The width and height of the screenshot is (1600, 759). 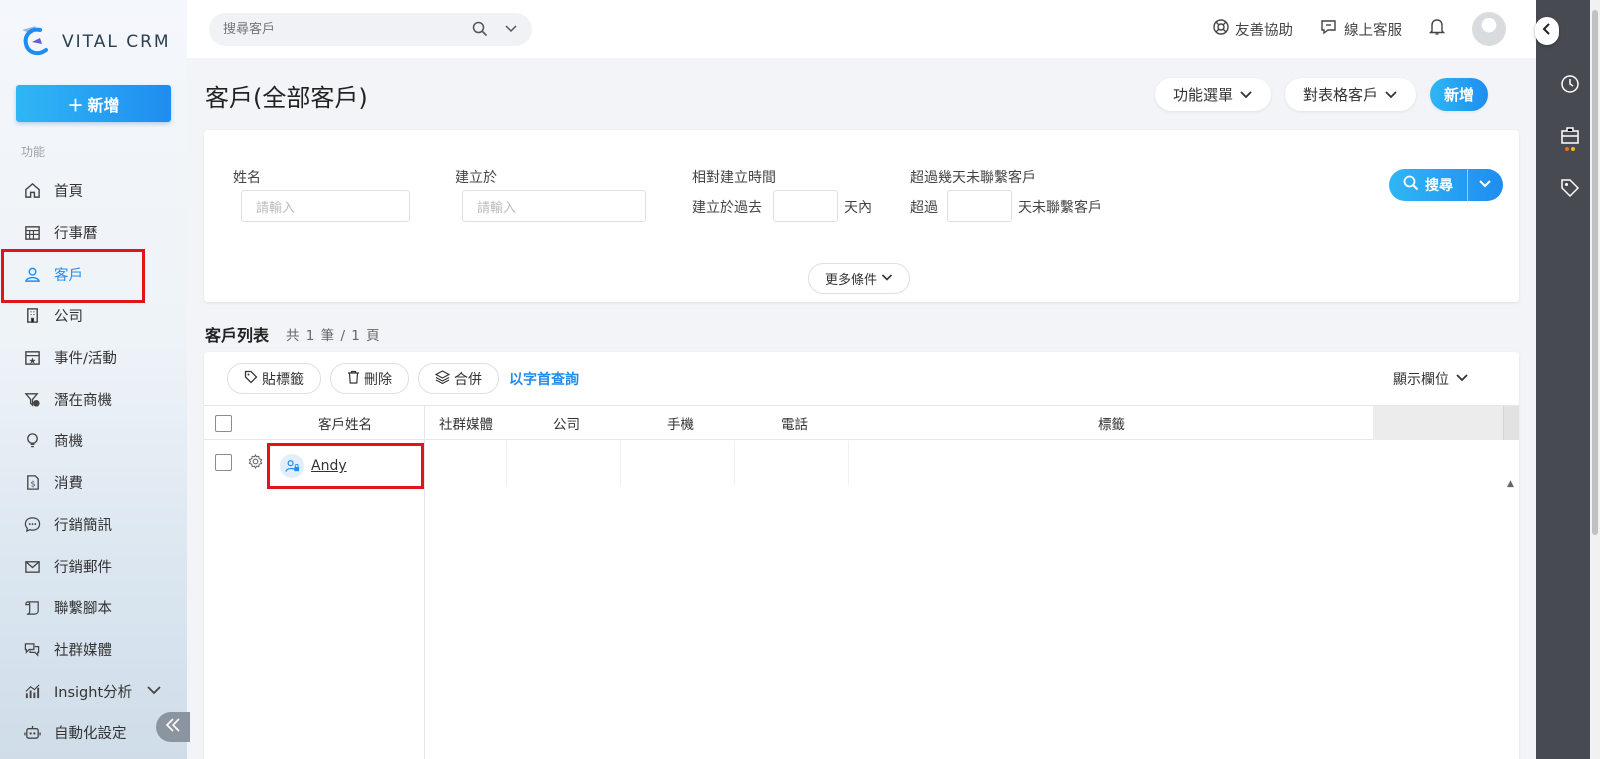 What do you see at coordinates (345, 423) in the screenshot?
I see `column-header-name: 客戶姓名` at bounding box center [345, 423].